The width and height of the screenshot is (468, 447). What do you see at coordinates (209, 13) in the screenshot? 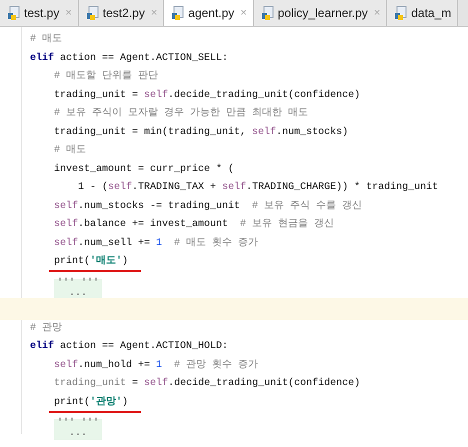
I see `file-tab: agent.py ×` at bounding box center [209, 13].